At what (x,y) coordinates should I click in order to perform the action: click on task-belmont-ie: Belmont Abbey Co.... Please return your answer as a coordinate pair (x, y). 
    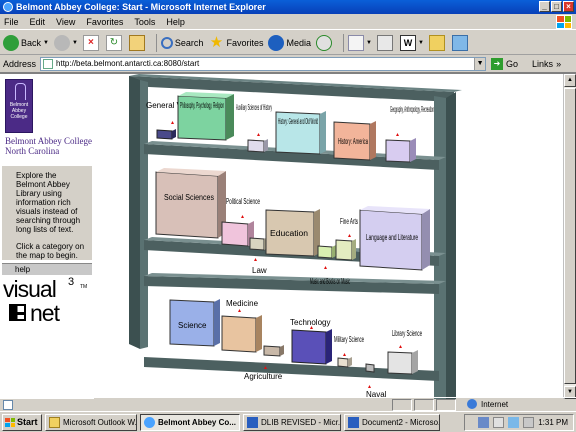
    Looking at the image, I should click on (190, 422).